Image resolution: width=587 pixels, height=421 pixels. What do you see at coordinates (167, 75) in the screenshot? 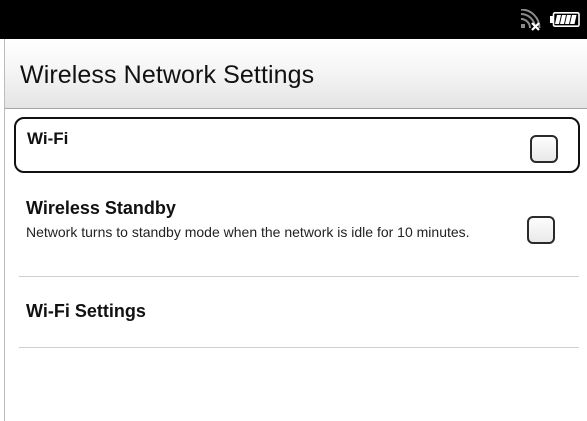
I see `page-title: Wireless Network Settings` at bounding box center [167, 75].